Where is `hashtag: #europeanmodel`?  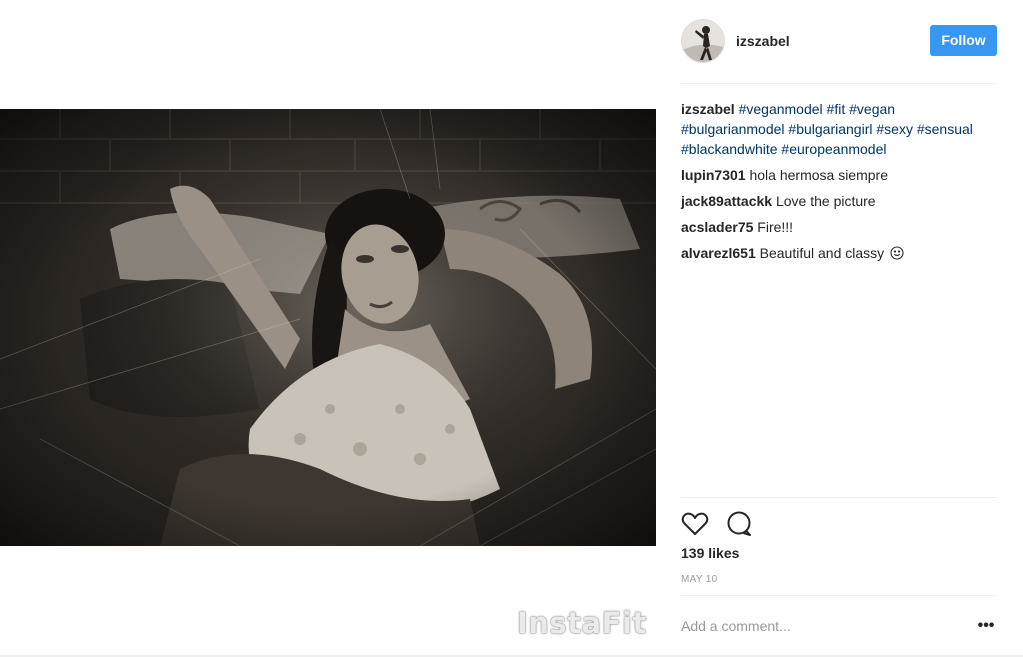 hashtag: #europeanmodel is located at coordinates (833, 149).